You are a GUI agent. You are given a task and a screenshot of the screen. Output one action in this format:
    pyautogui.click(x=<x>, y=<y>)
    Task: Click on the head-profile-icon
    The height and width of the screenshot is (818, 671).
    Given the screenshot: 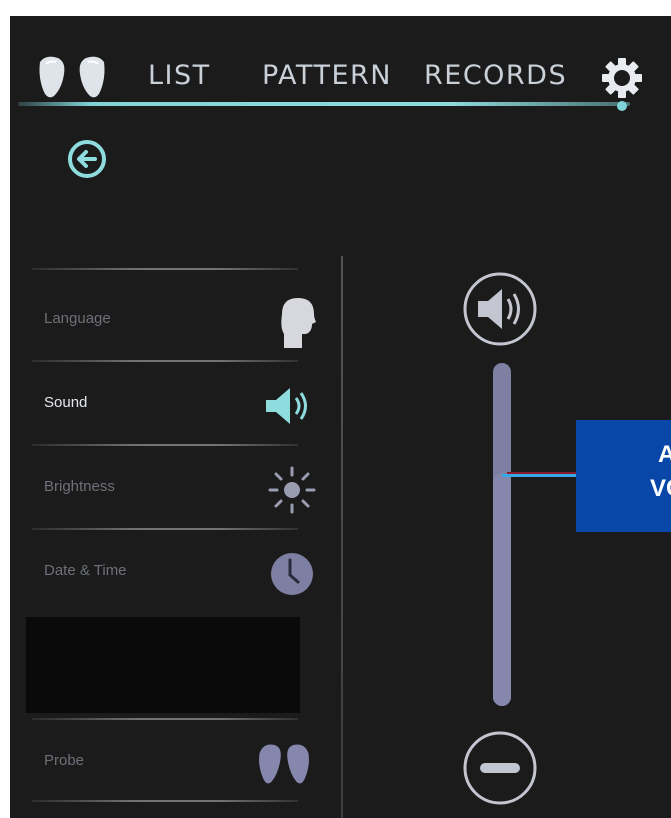 What is the action you would take?
    pyautogui.click(x=298, y=323)
    